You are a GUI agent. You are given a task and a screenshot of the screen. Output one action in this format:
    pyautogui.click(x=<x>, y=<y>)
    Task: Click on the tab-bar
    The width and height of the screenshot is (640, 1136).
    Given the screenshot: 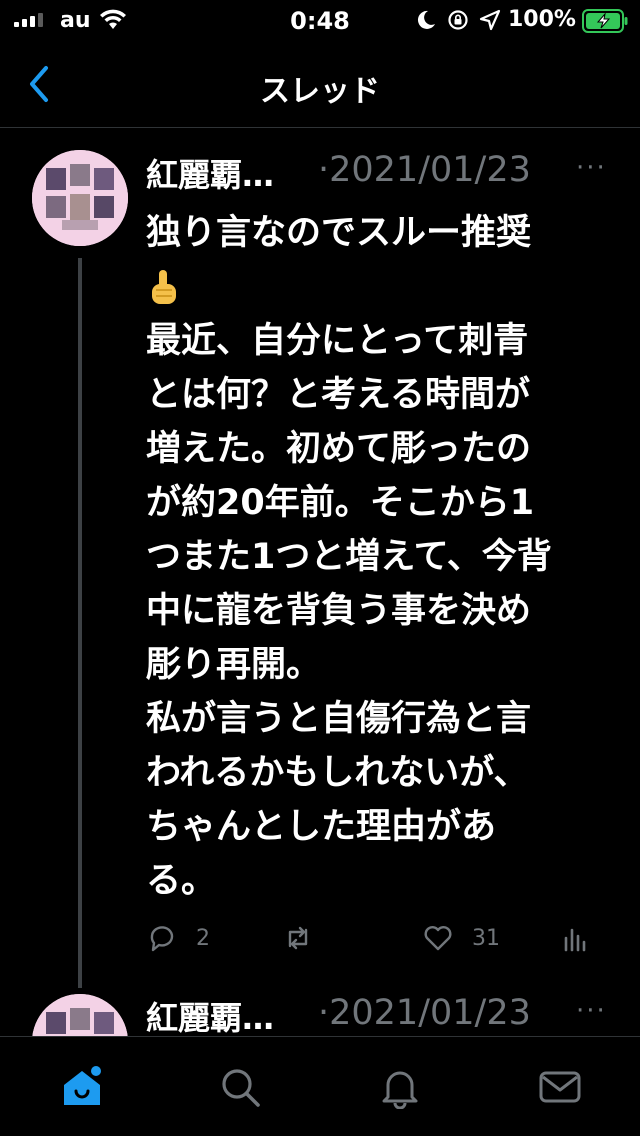 What is the action you would take?
    pyautogui.click(x=320, y=1086)
    